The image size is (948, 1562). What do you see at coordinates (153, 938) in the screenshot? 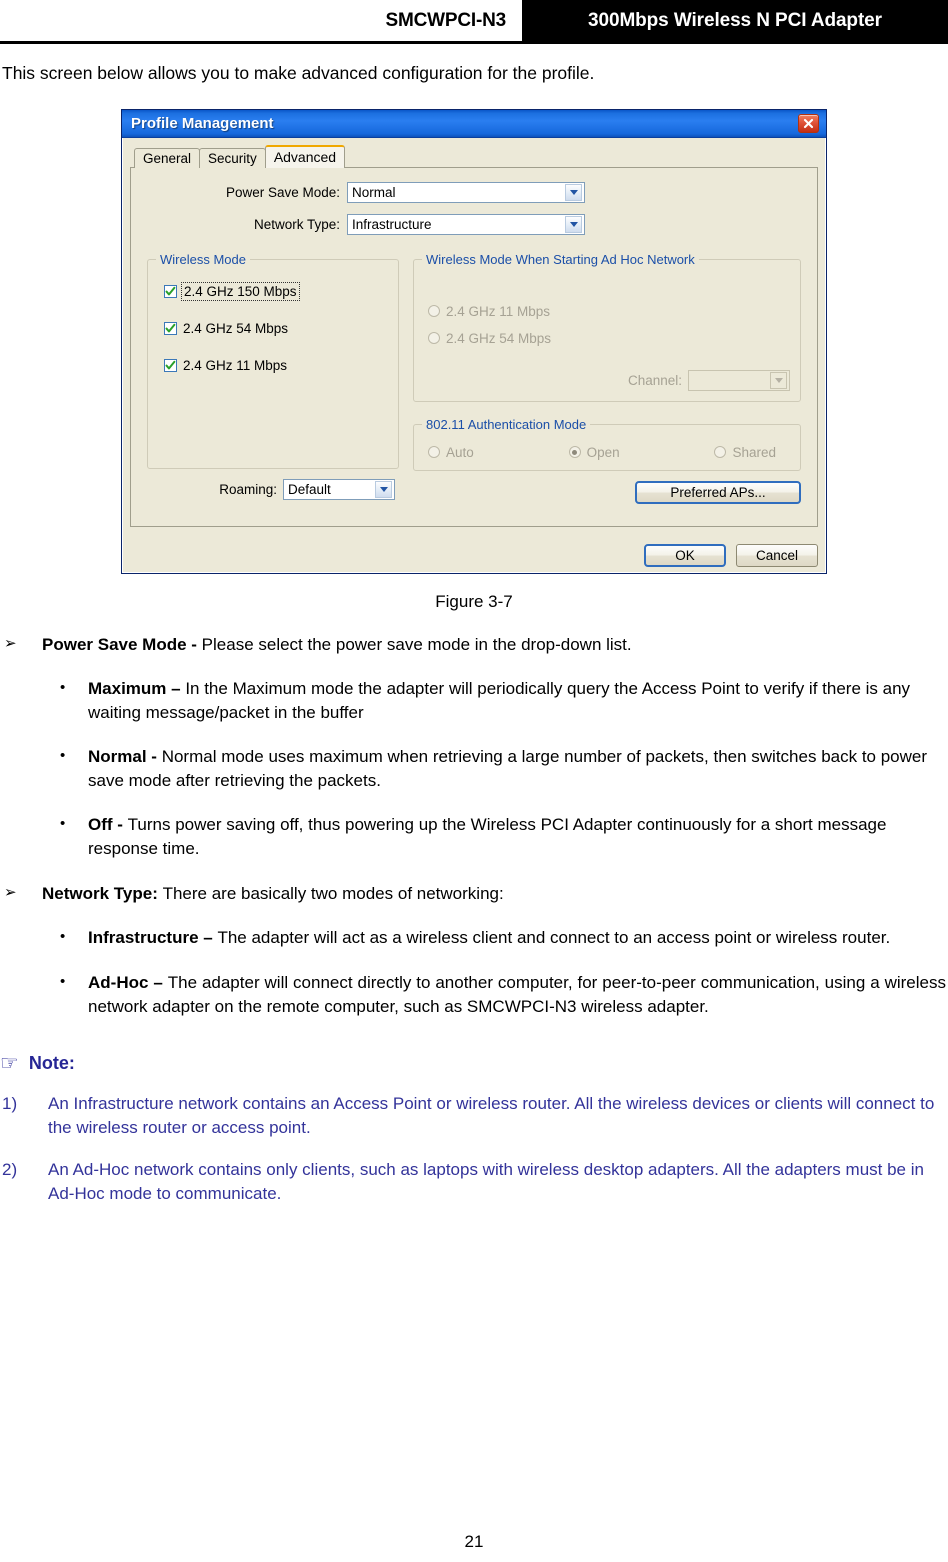
I see `term-infrastructure: Infrastructure –` at bounding box center [153, 938].